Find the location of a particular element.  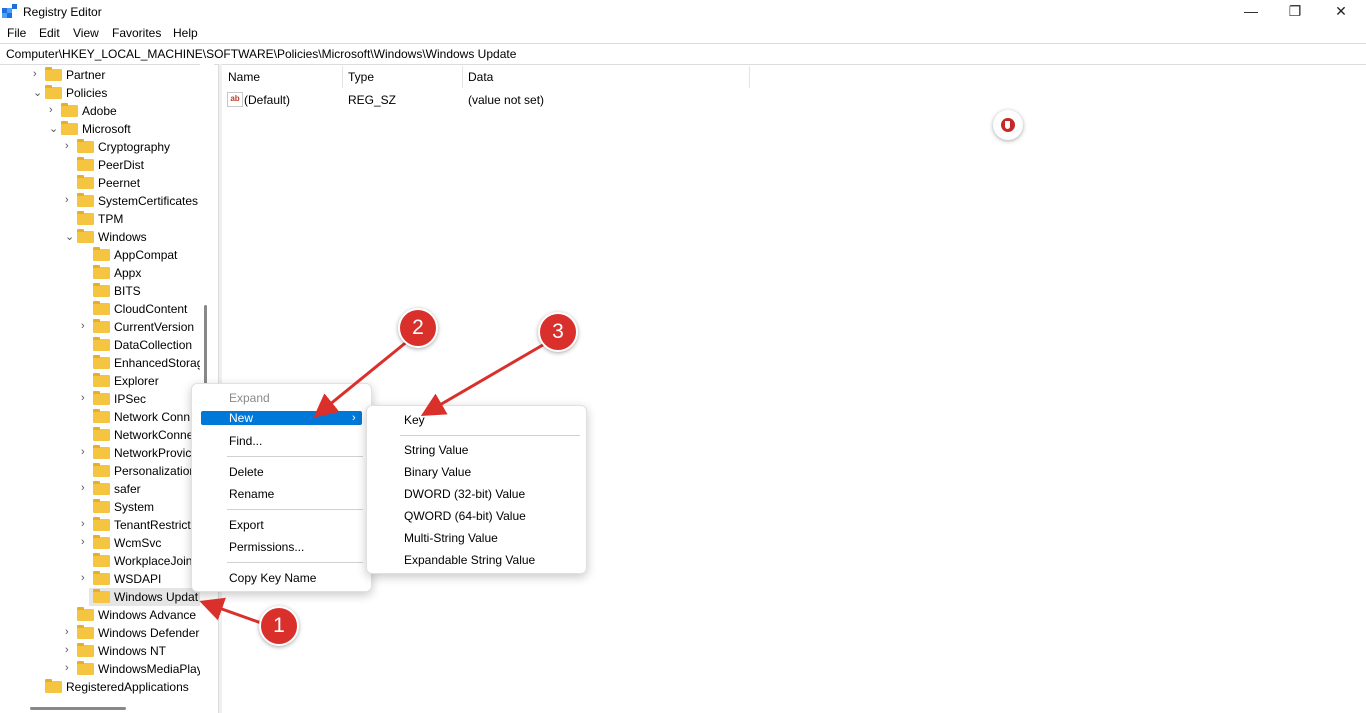

column-header-name: Name is located at coordinates (244, 77).